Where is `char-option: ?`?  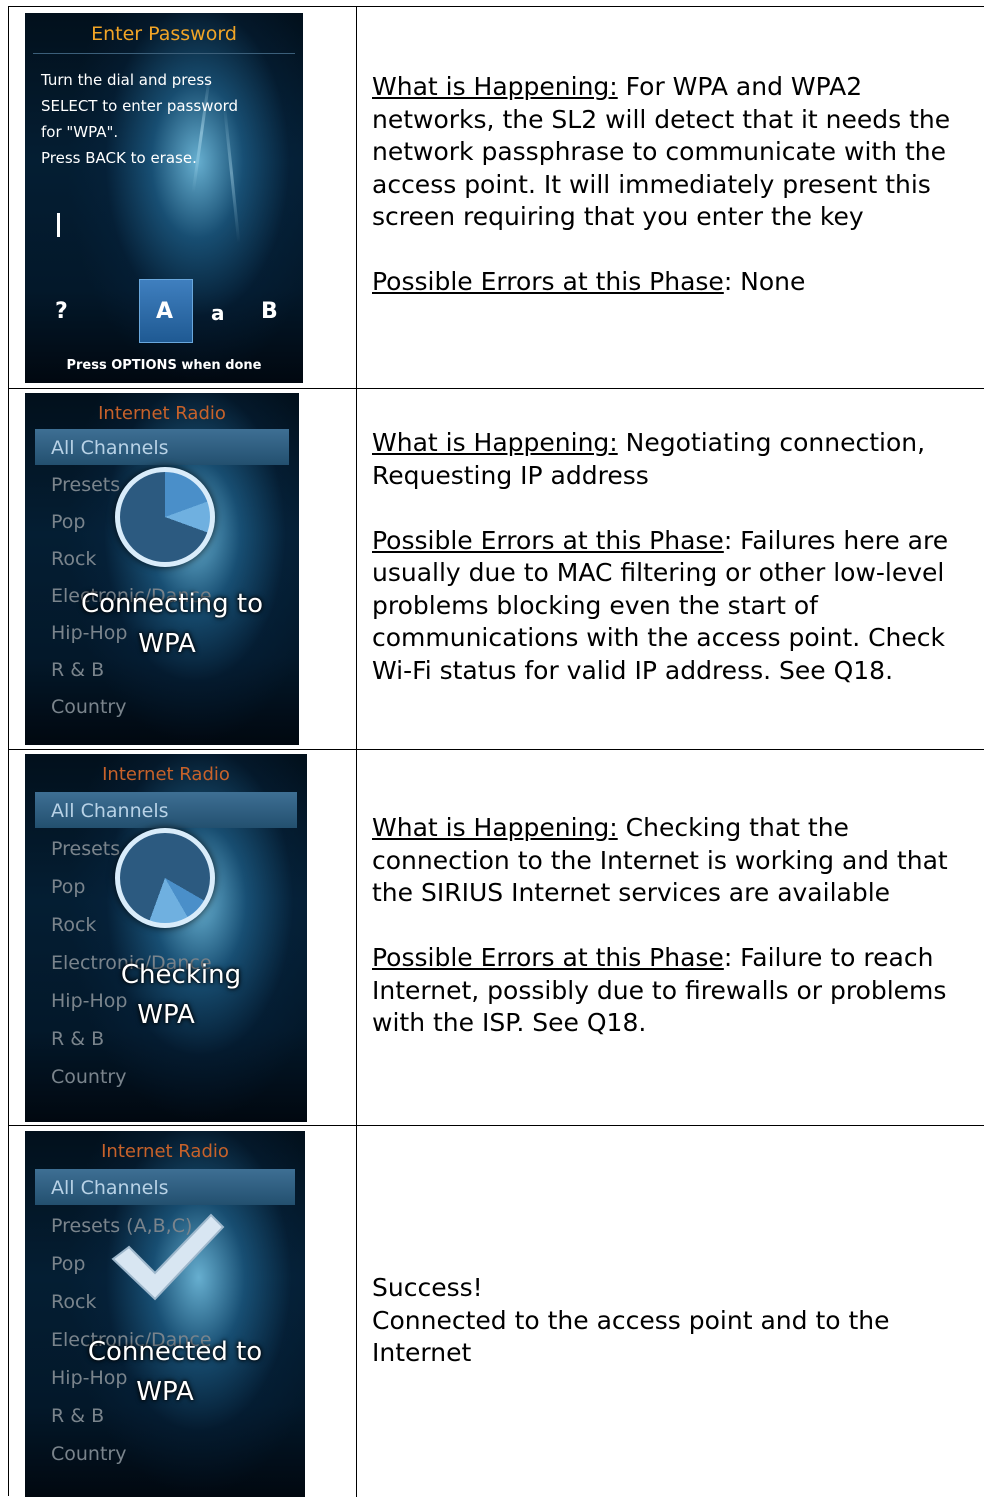
char-option: ? is located at coordinates (61, 311).